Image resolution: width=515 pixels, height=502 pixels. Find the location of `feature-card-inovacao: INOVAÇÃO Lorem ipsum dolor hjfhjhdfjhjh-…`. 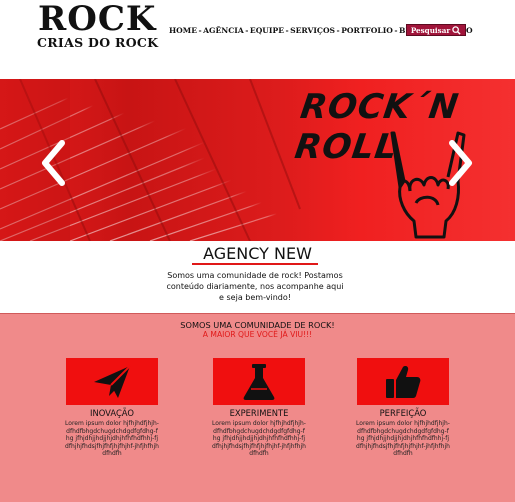

feature-card-inovacao: INOVAÇÃO Lorem ipsum dolor hjfhjhdfjhjh-… is located at coordinates (112, 408).